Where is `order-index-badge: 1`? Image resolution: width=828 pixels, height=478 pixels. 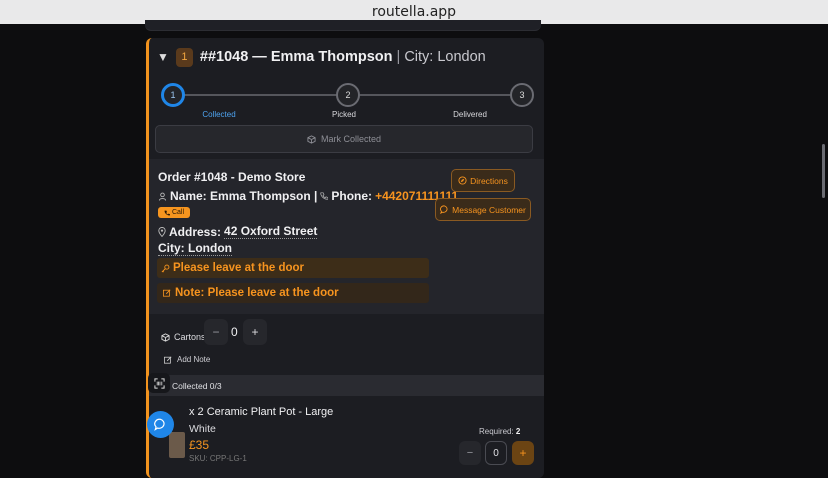 order-index-badge: 1 is located at coordinates (184, 57).